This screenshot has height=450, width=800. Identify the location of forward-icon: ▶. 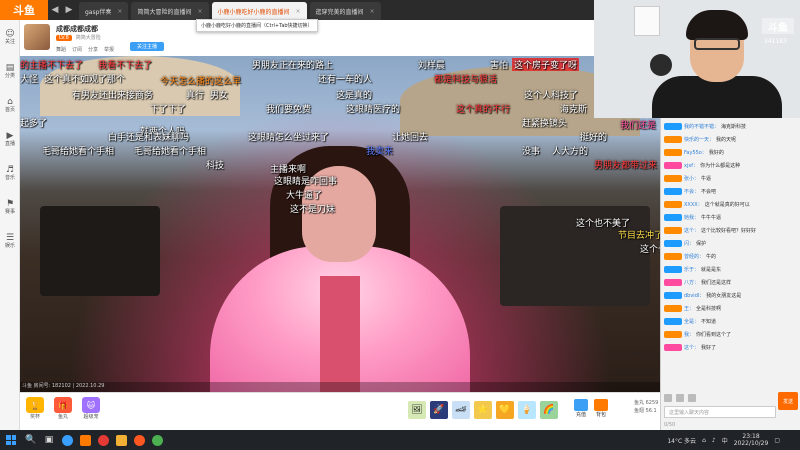
(69, 10).